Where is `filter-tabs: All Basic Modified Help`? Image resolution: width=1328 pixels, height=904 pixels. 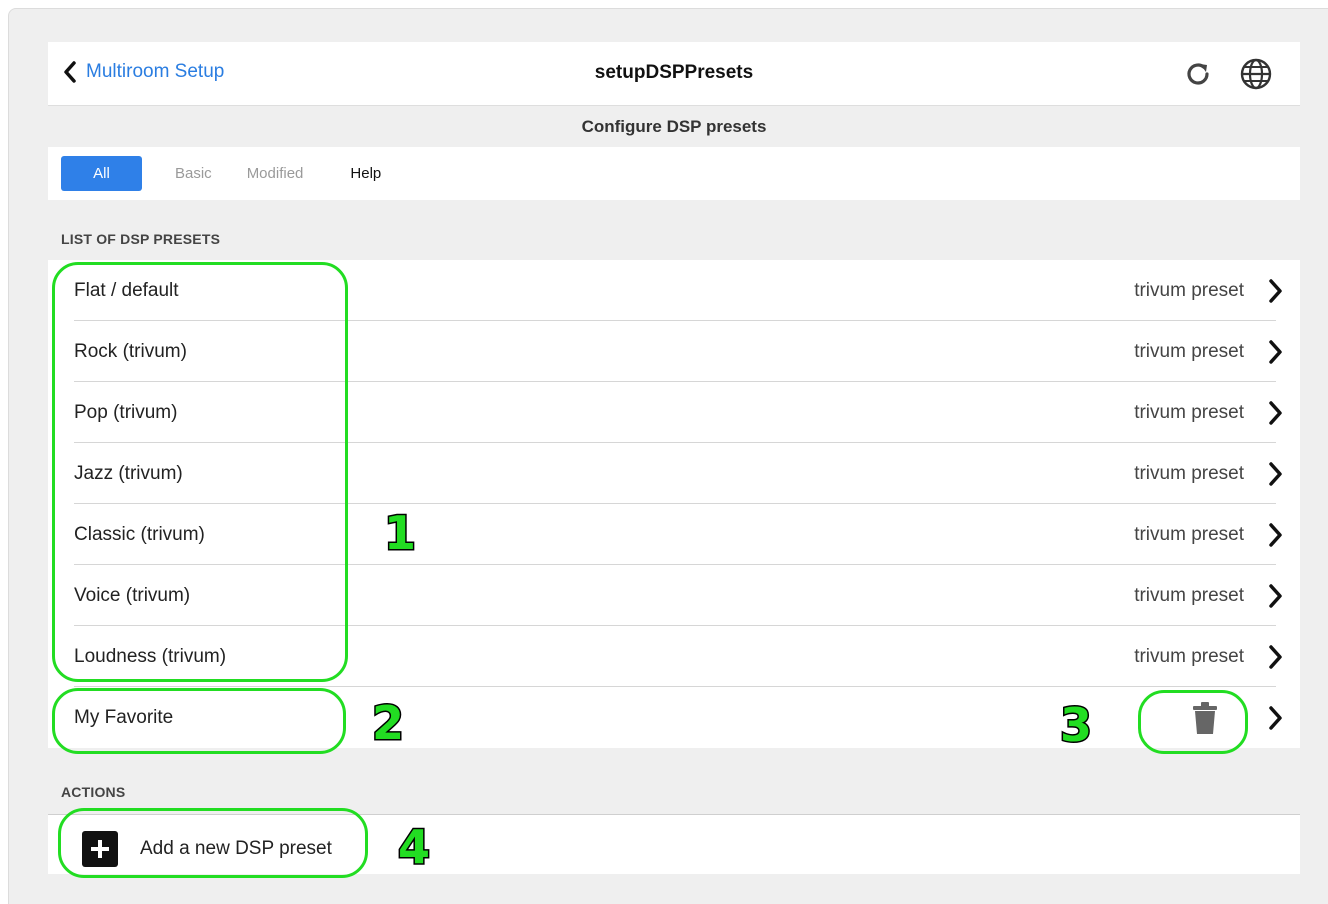
filter-tabs: All Basic Modified Help is located at coordinates (674, 173).